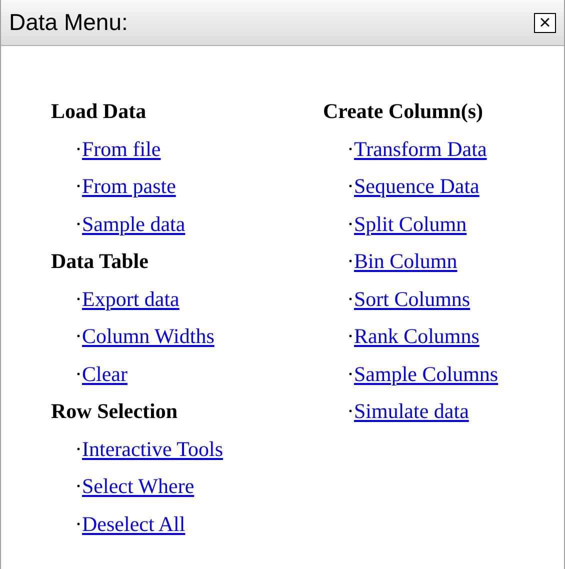 This screenshot has height=569, width=565. I want to click on window-title: Data Menu:, so click(68, 23).